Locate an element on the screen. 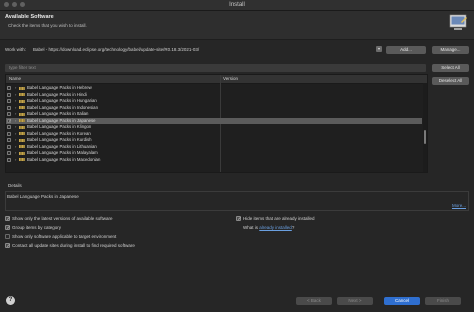  table-row: › Babel Language Packs in Lithuanian is located at coordinates (214, 147).